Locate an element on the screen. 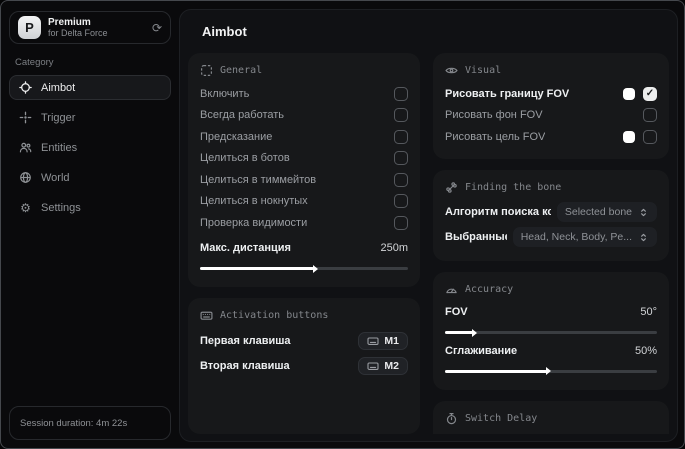 This screenshot has width=685, height=449. users-icon is located at coordinates (25, 147).